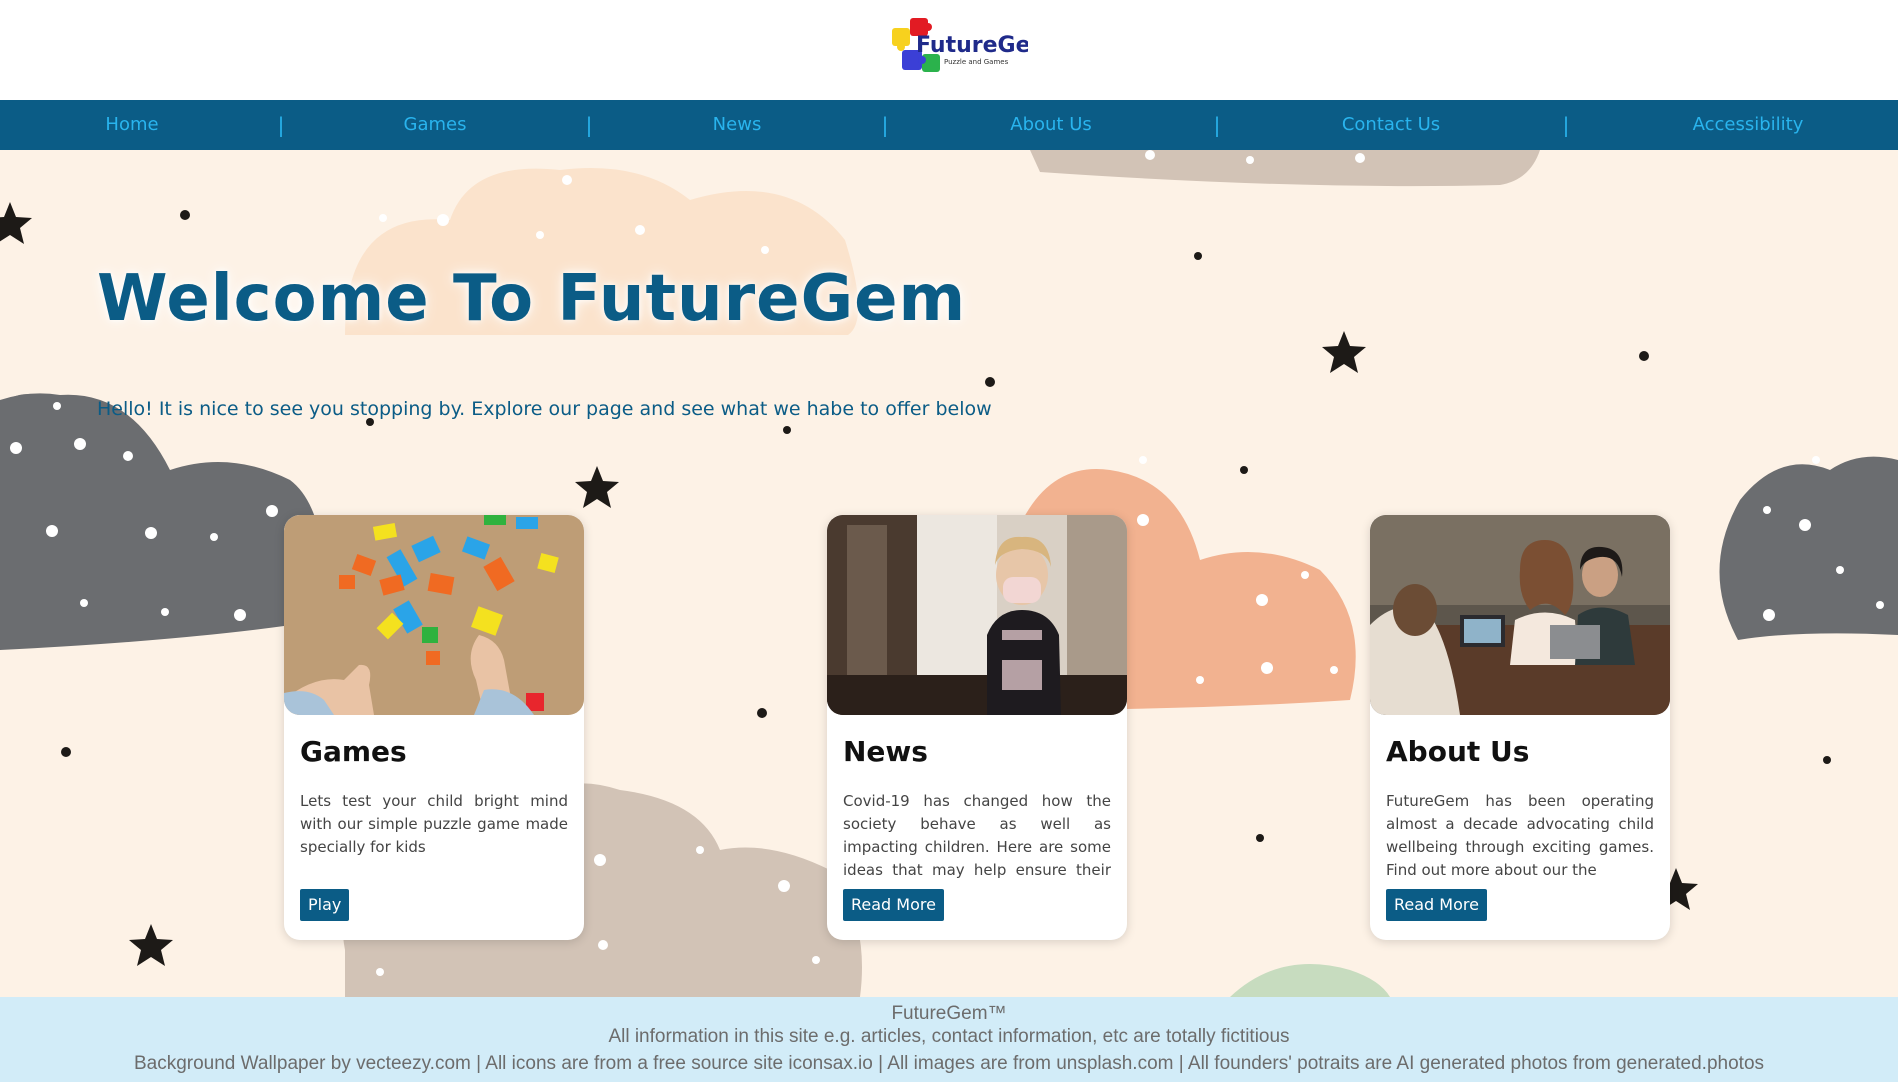  Describe the element at coordinates (435, 125) in the screenshot. I see `nav-link-games: Games` at that location.